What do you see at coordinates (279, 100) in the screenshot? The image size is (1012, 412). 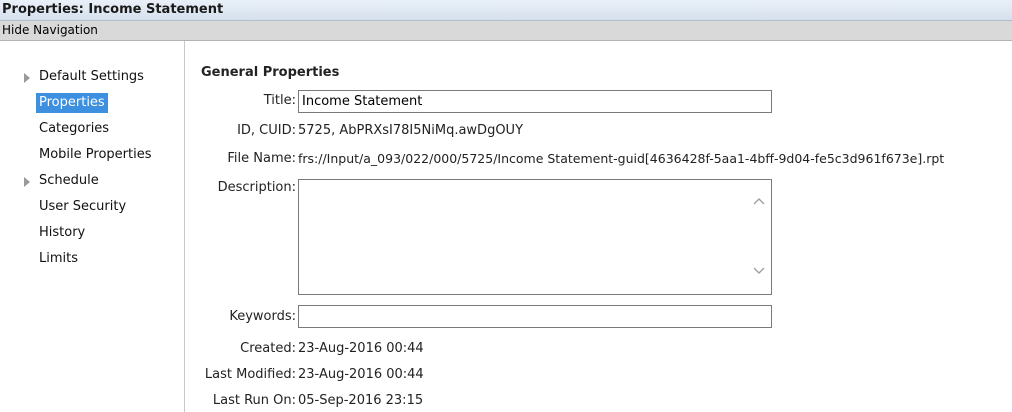 I see `title-label: Title:` at bounding box center [279, 100].